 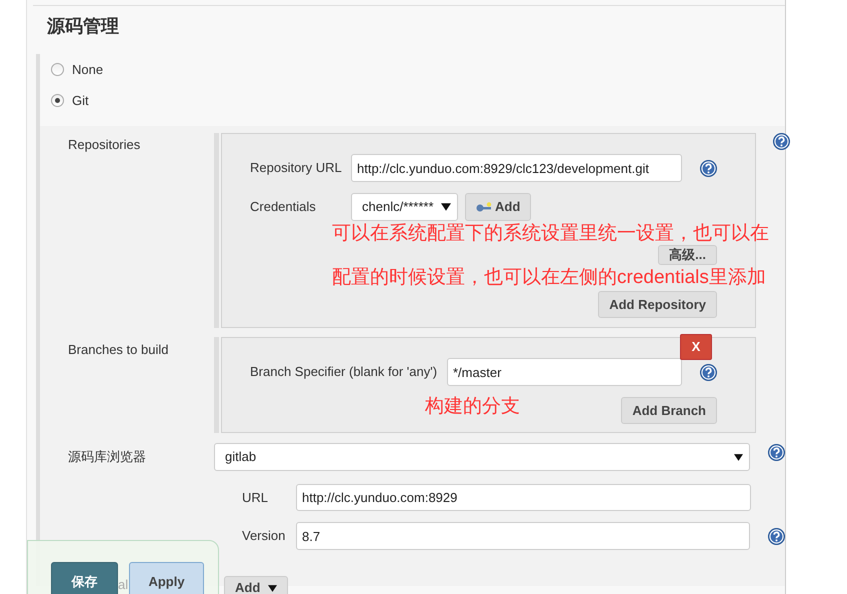 I want to click on annotation-text: 配置的时候设置，也可以在左侧的credentials里添加, so click(x=549, y=277).